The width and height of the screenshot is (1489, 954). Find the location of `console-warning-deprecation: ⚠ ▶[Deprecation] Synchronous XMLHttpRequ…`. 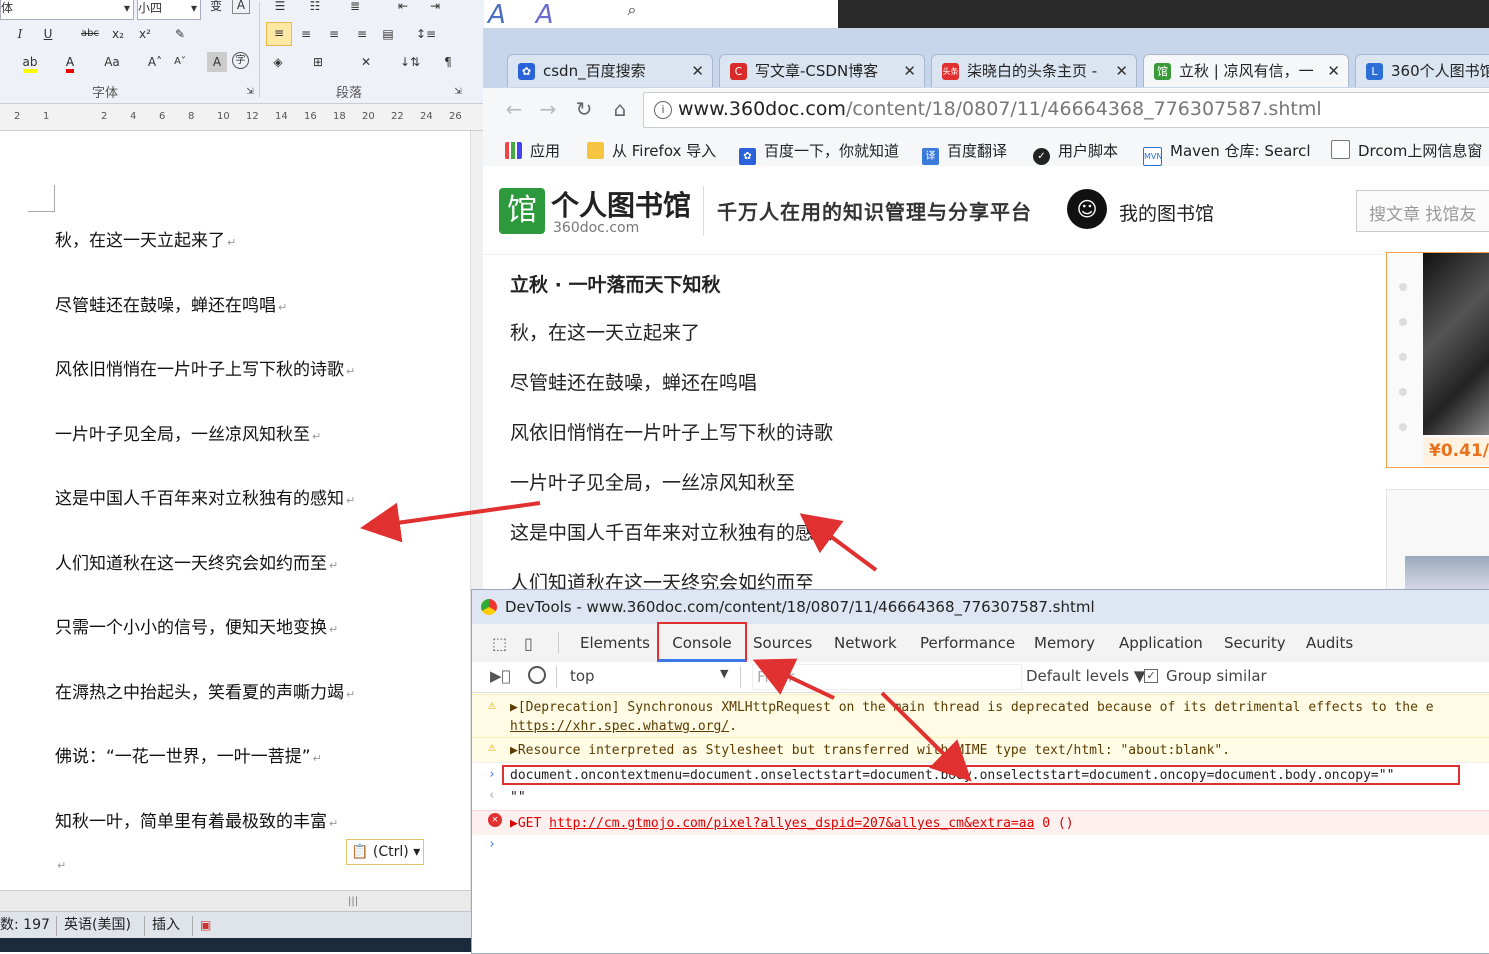

console-warning-deprecation: ⚠ ▶[Deprecation] Synchronous XMLHttpRequ… is located at coordinates (980, 715).